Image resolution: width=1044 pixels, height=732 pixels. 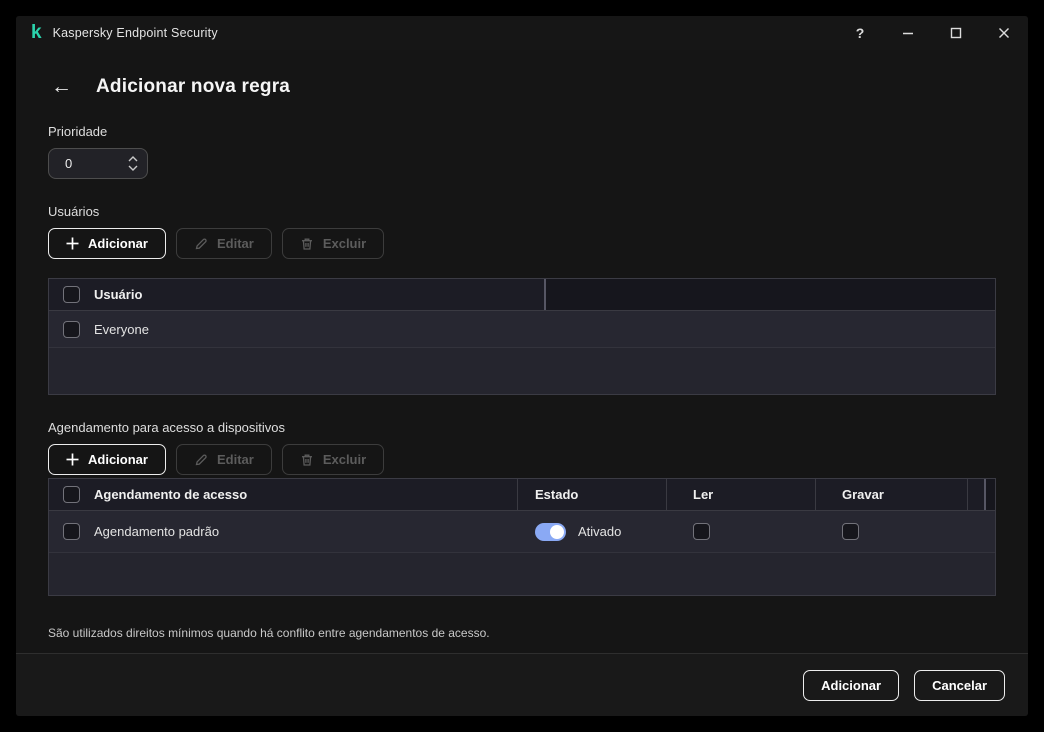 I want to click on schedule-table-header: Agendamento de acesso Estado Ler Gravar, so click(x=522, y=495).